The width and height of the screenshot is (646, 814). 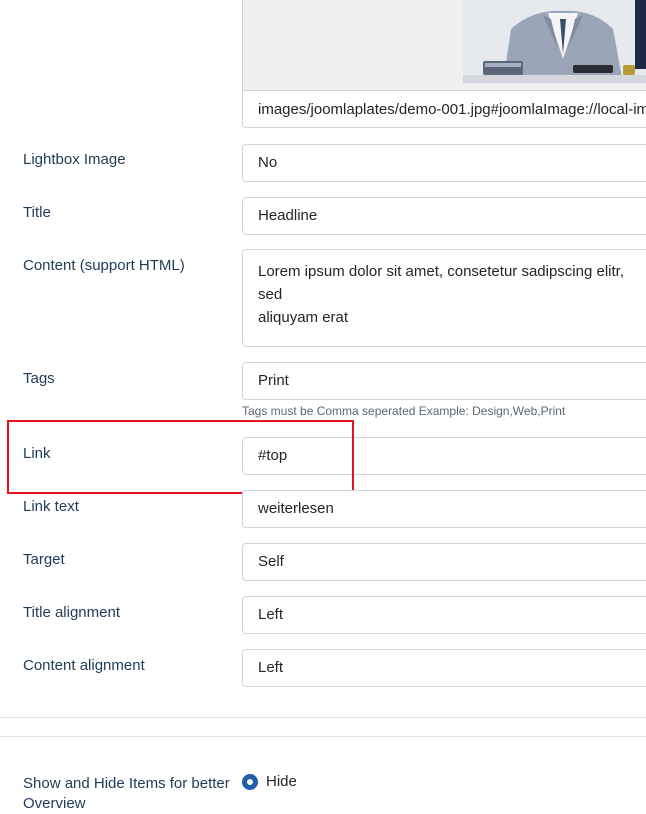 What do you see at coordinates (444, 163) in the screenshot?
I see `lightbox-image-select: No` at bounding box center [444, 163].